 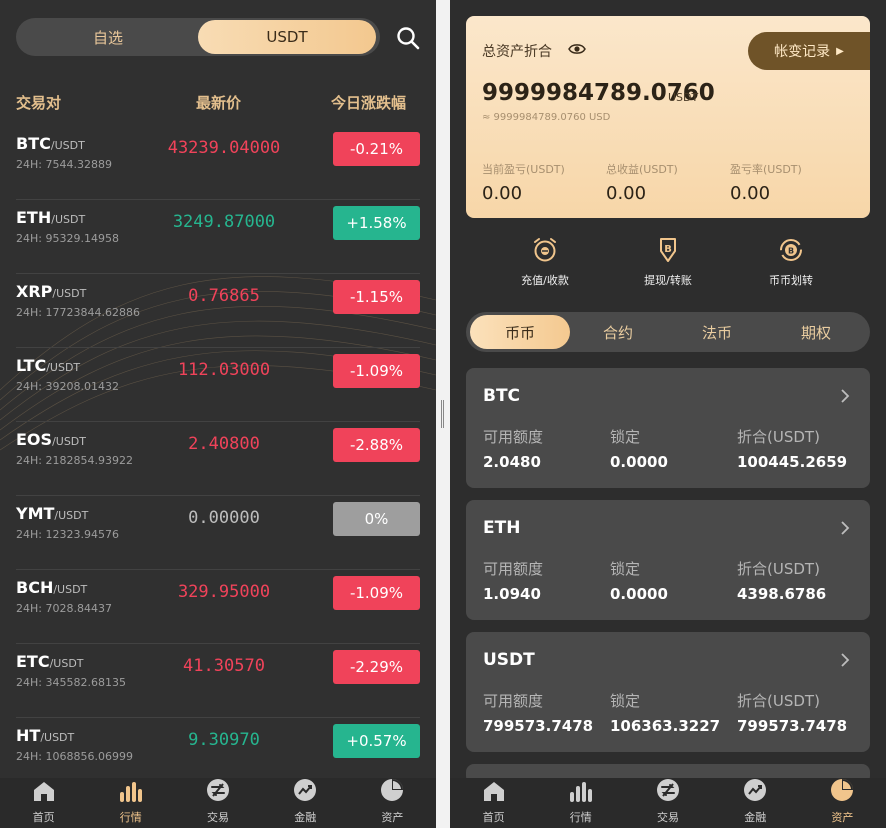 I want to click on tab-fiat: 法币, so click(x=717, y=332).